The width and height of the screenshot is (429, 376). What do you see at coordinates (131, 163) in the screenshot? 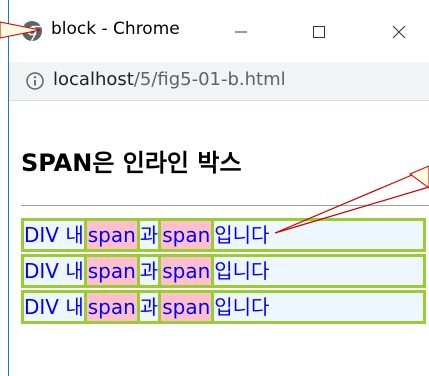
I see `page-title: SPAN은 인라인 박스` at bounding box center [131, 163].